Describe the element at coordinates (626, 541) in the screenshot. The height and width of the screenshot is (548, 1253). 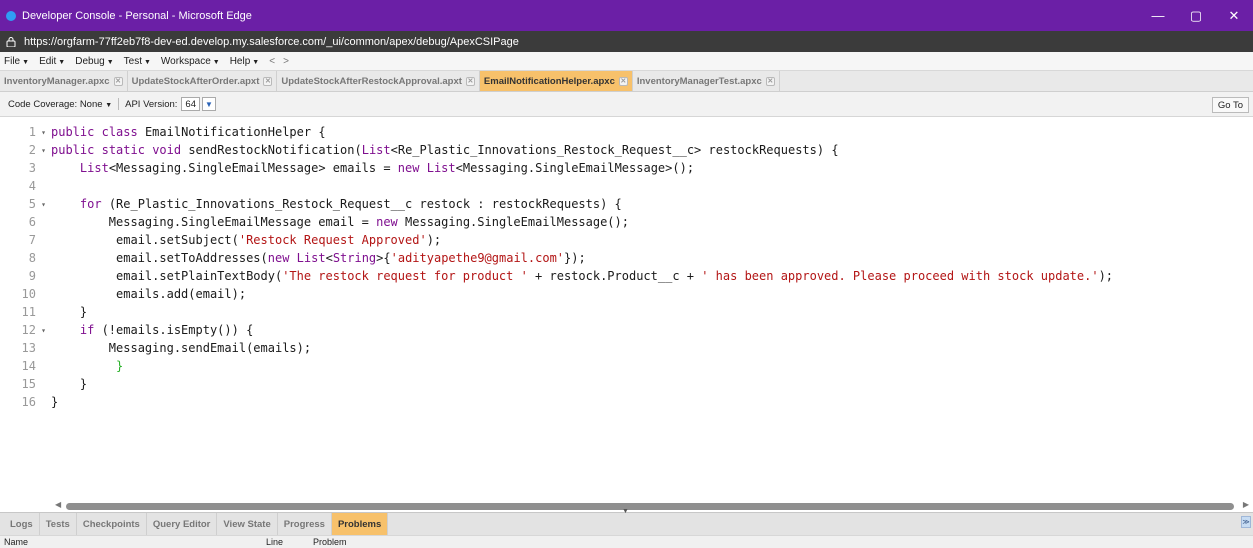
I see `problems-table-header: Name Line Problem` at that location.